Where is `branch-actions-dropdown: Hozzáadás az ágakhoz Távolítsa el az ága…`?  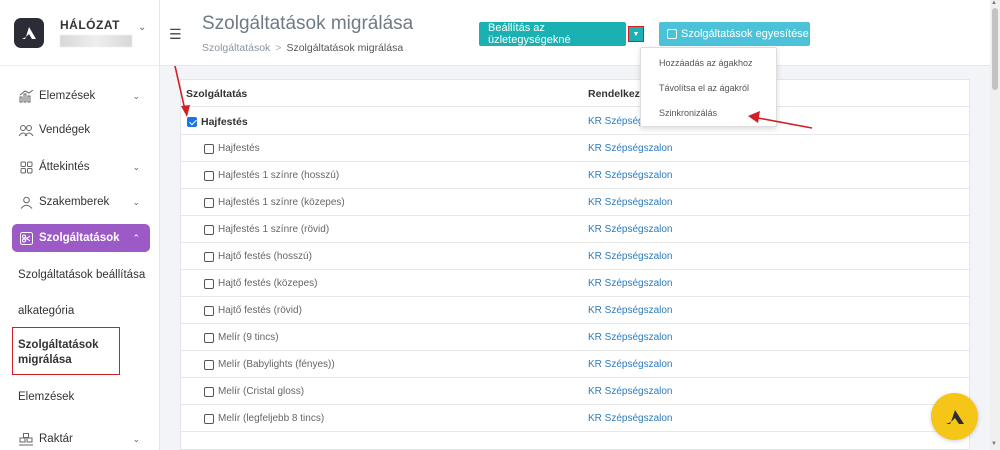
branch-actions-dropdown: Hozzáadás az ágakhoz Távolítsa el az ága… is located at coordinates (708, 87).